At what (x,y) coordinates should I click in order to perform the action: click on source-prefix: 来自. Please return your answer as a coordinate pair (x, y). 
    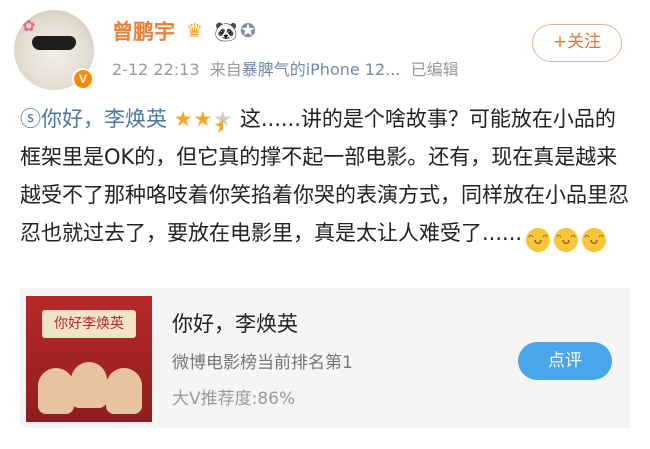
    Looking at the image, I should click on (225, 69).